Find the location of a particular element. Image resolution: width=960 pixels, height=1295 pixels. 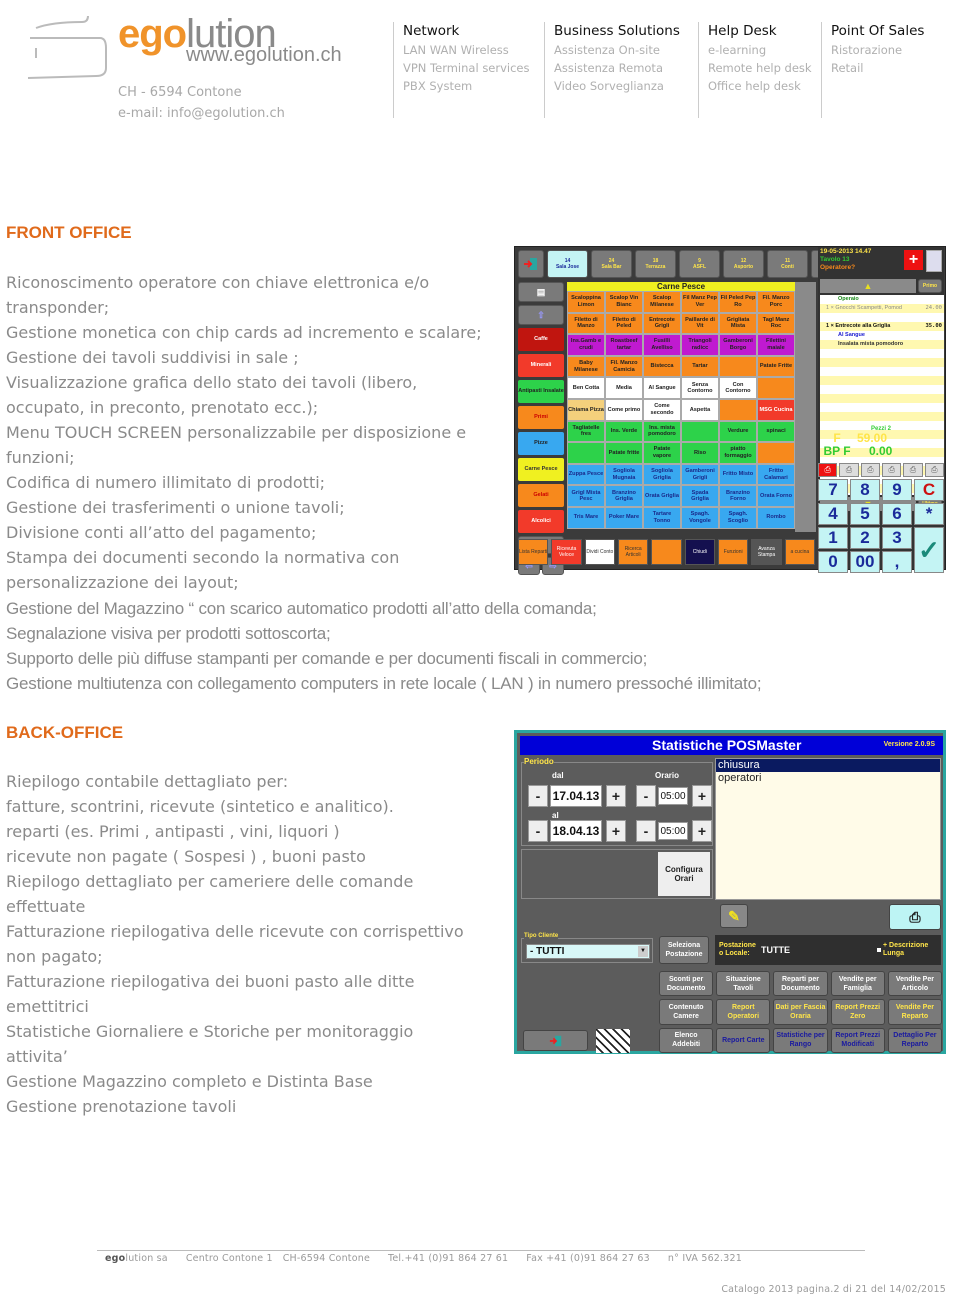

product-button: Patate vapore is located at coordinates (662, 453).